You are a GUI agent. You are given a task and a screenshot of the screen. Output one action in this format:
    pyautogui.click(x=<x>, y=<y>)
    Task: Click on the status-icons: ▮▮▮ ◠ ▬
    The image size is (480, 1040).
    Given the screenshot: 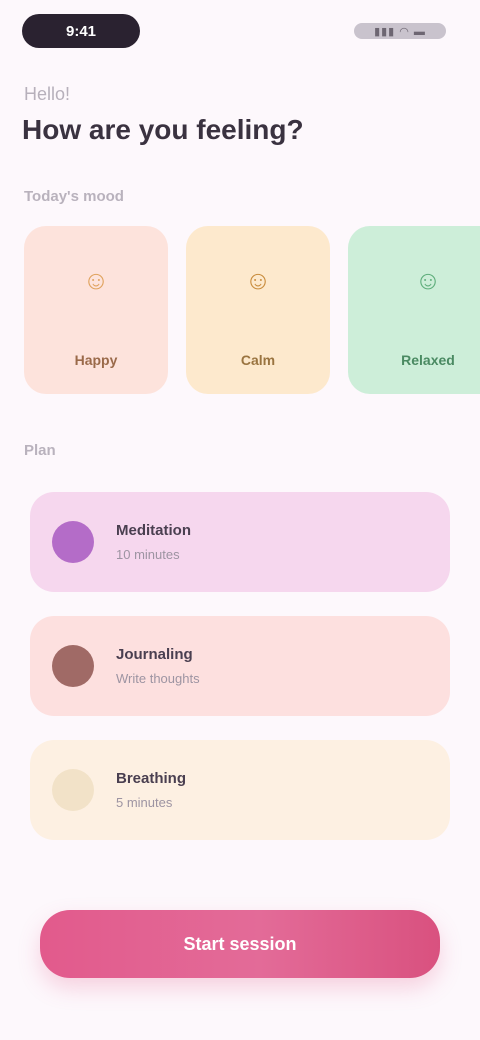 What is the action you would take?
    pyautogui.click(x=400, y=31)
    